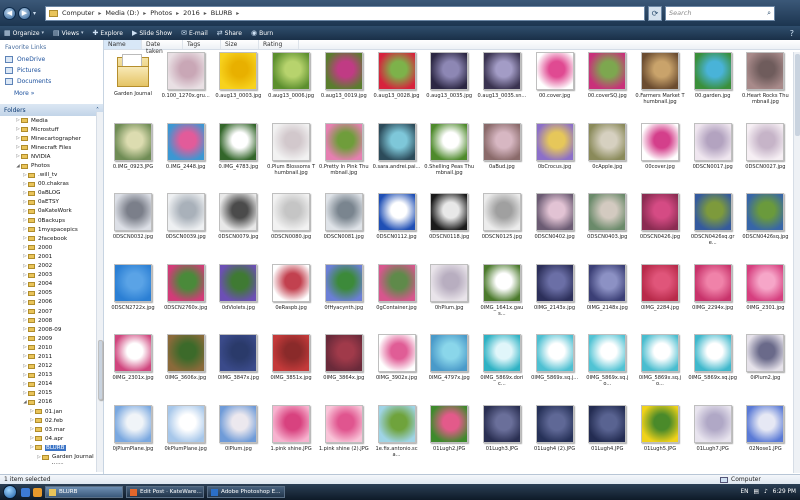  I want to click on breadcrumb-item: Photos, so click(161, 13).